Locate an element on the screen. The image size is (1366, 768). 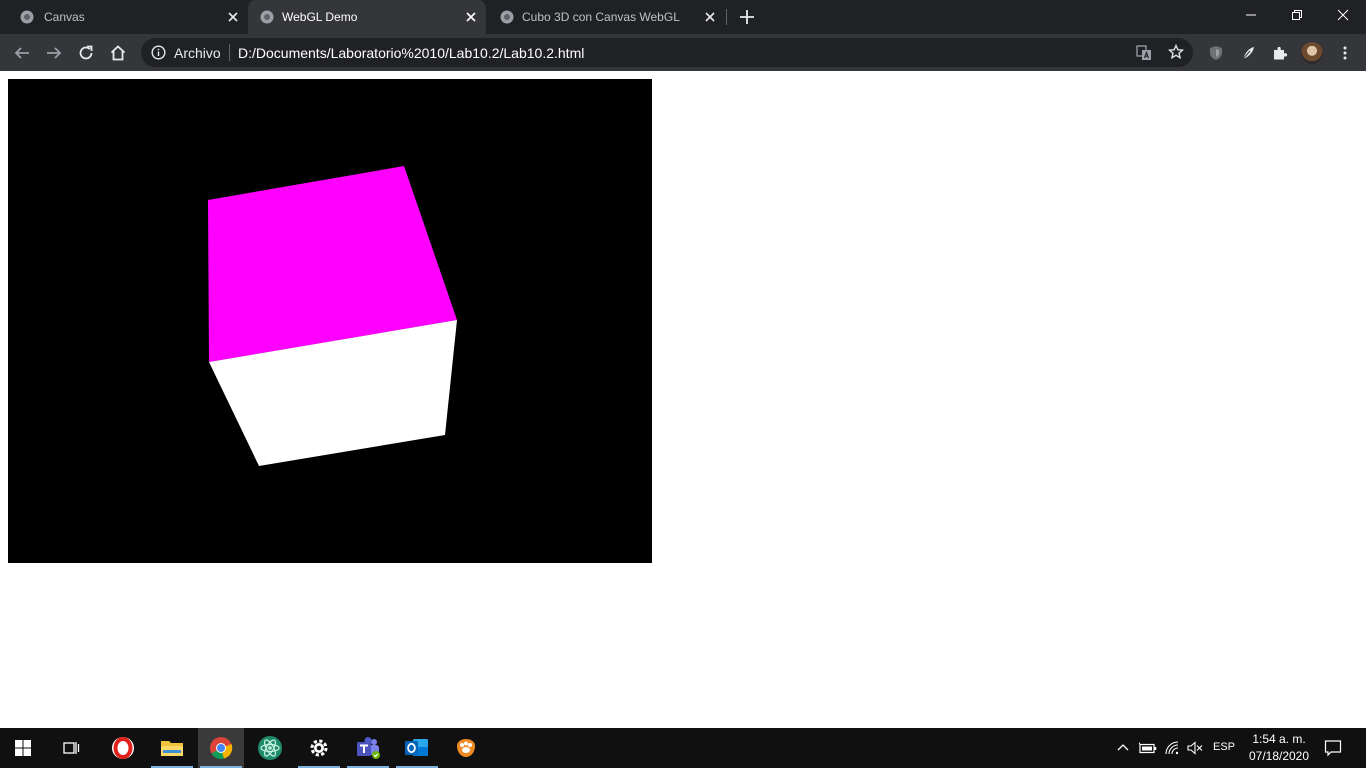
minimize-icon is located at coordinates (1251, 15).